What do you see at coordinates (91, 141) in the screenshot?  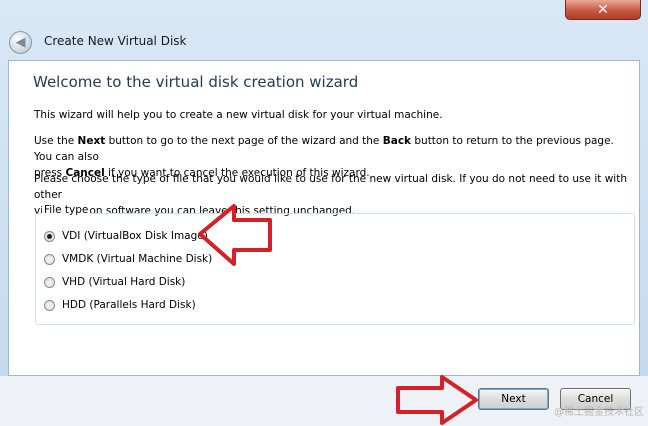 I see `nav-text-next-word: Next` at bounding box center [91, 141].